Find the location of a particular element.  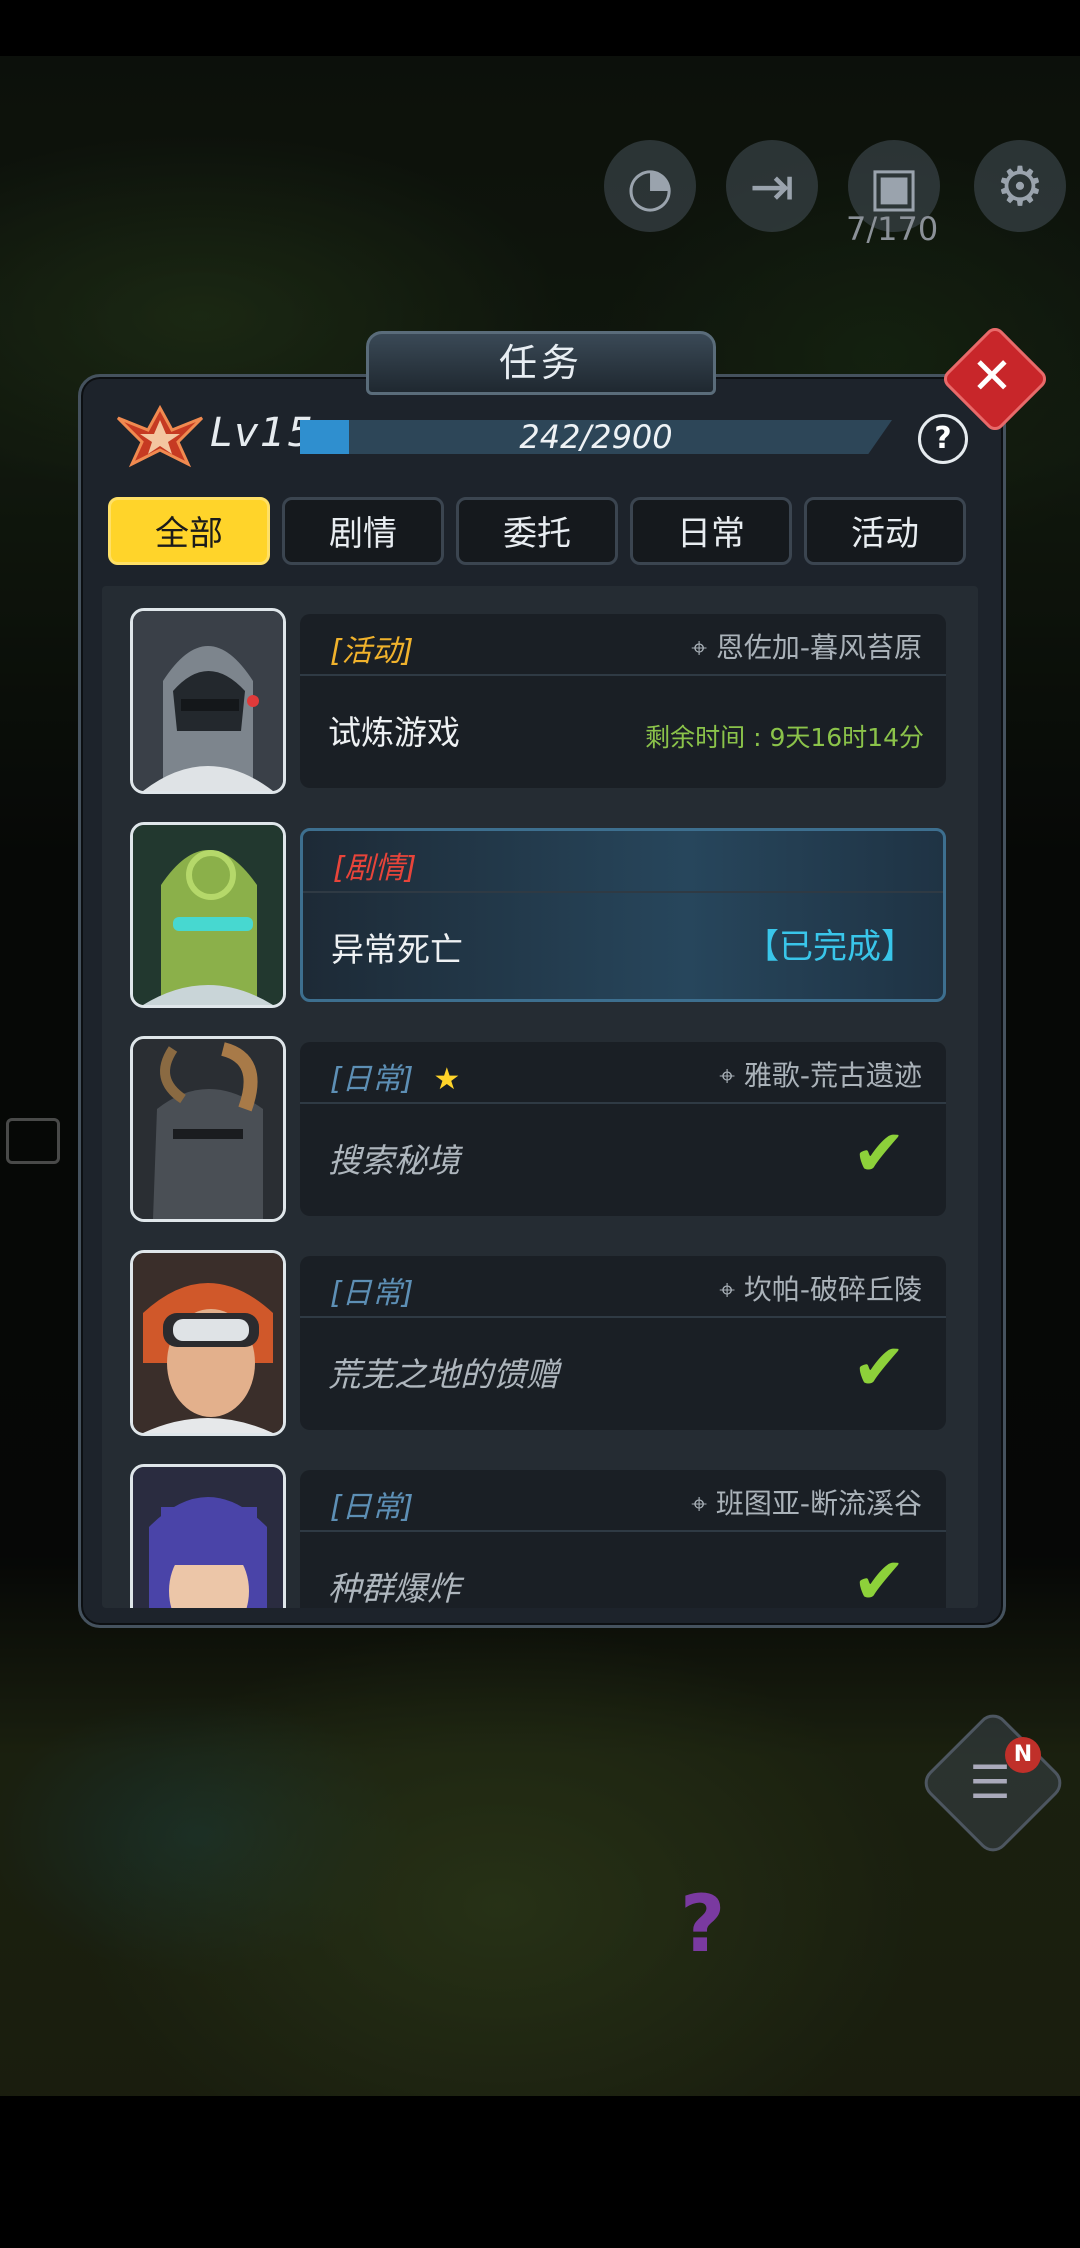

quest-status: 【已完成】 is located at coordinates (830, 947).